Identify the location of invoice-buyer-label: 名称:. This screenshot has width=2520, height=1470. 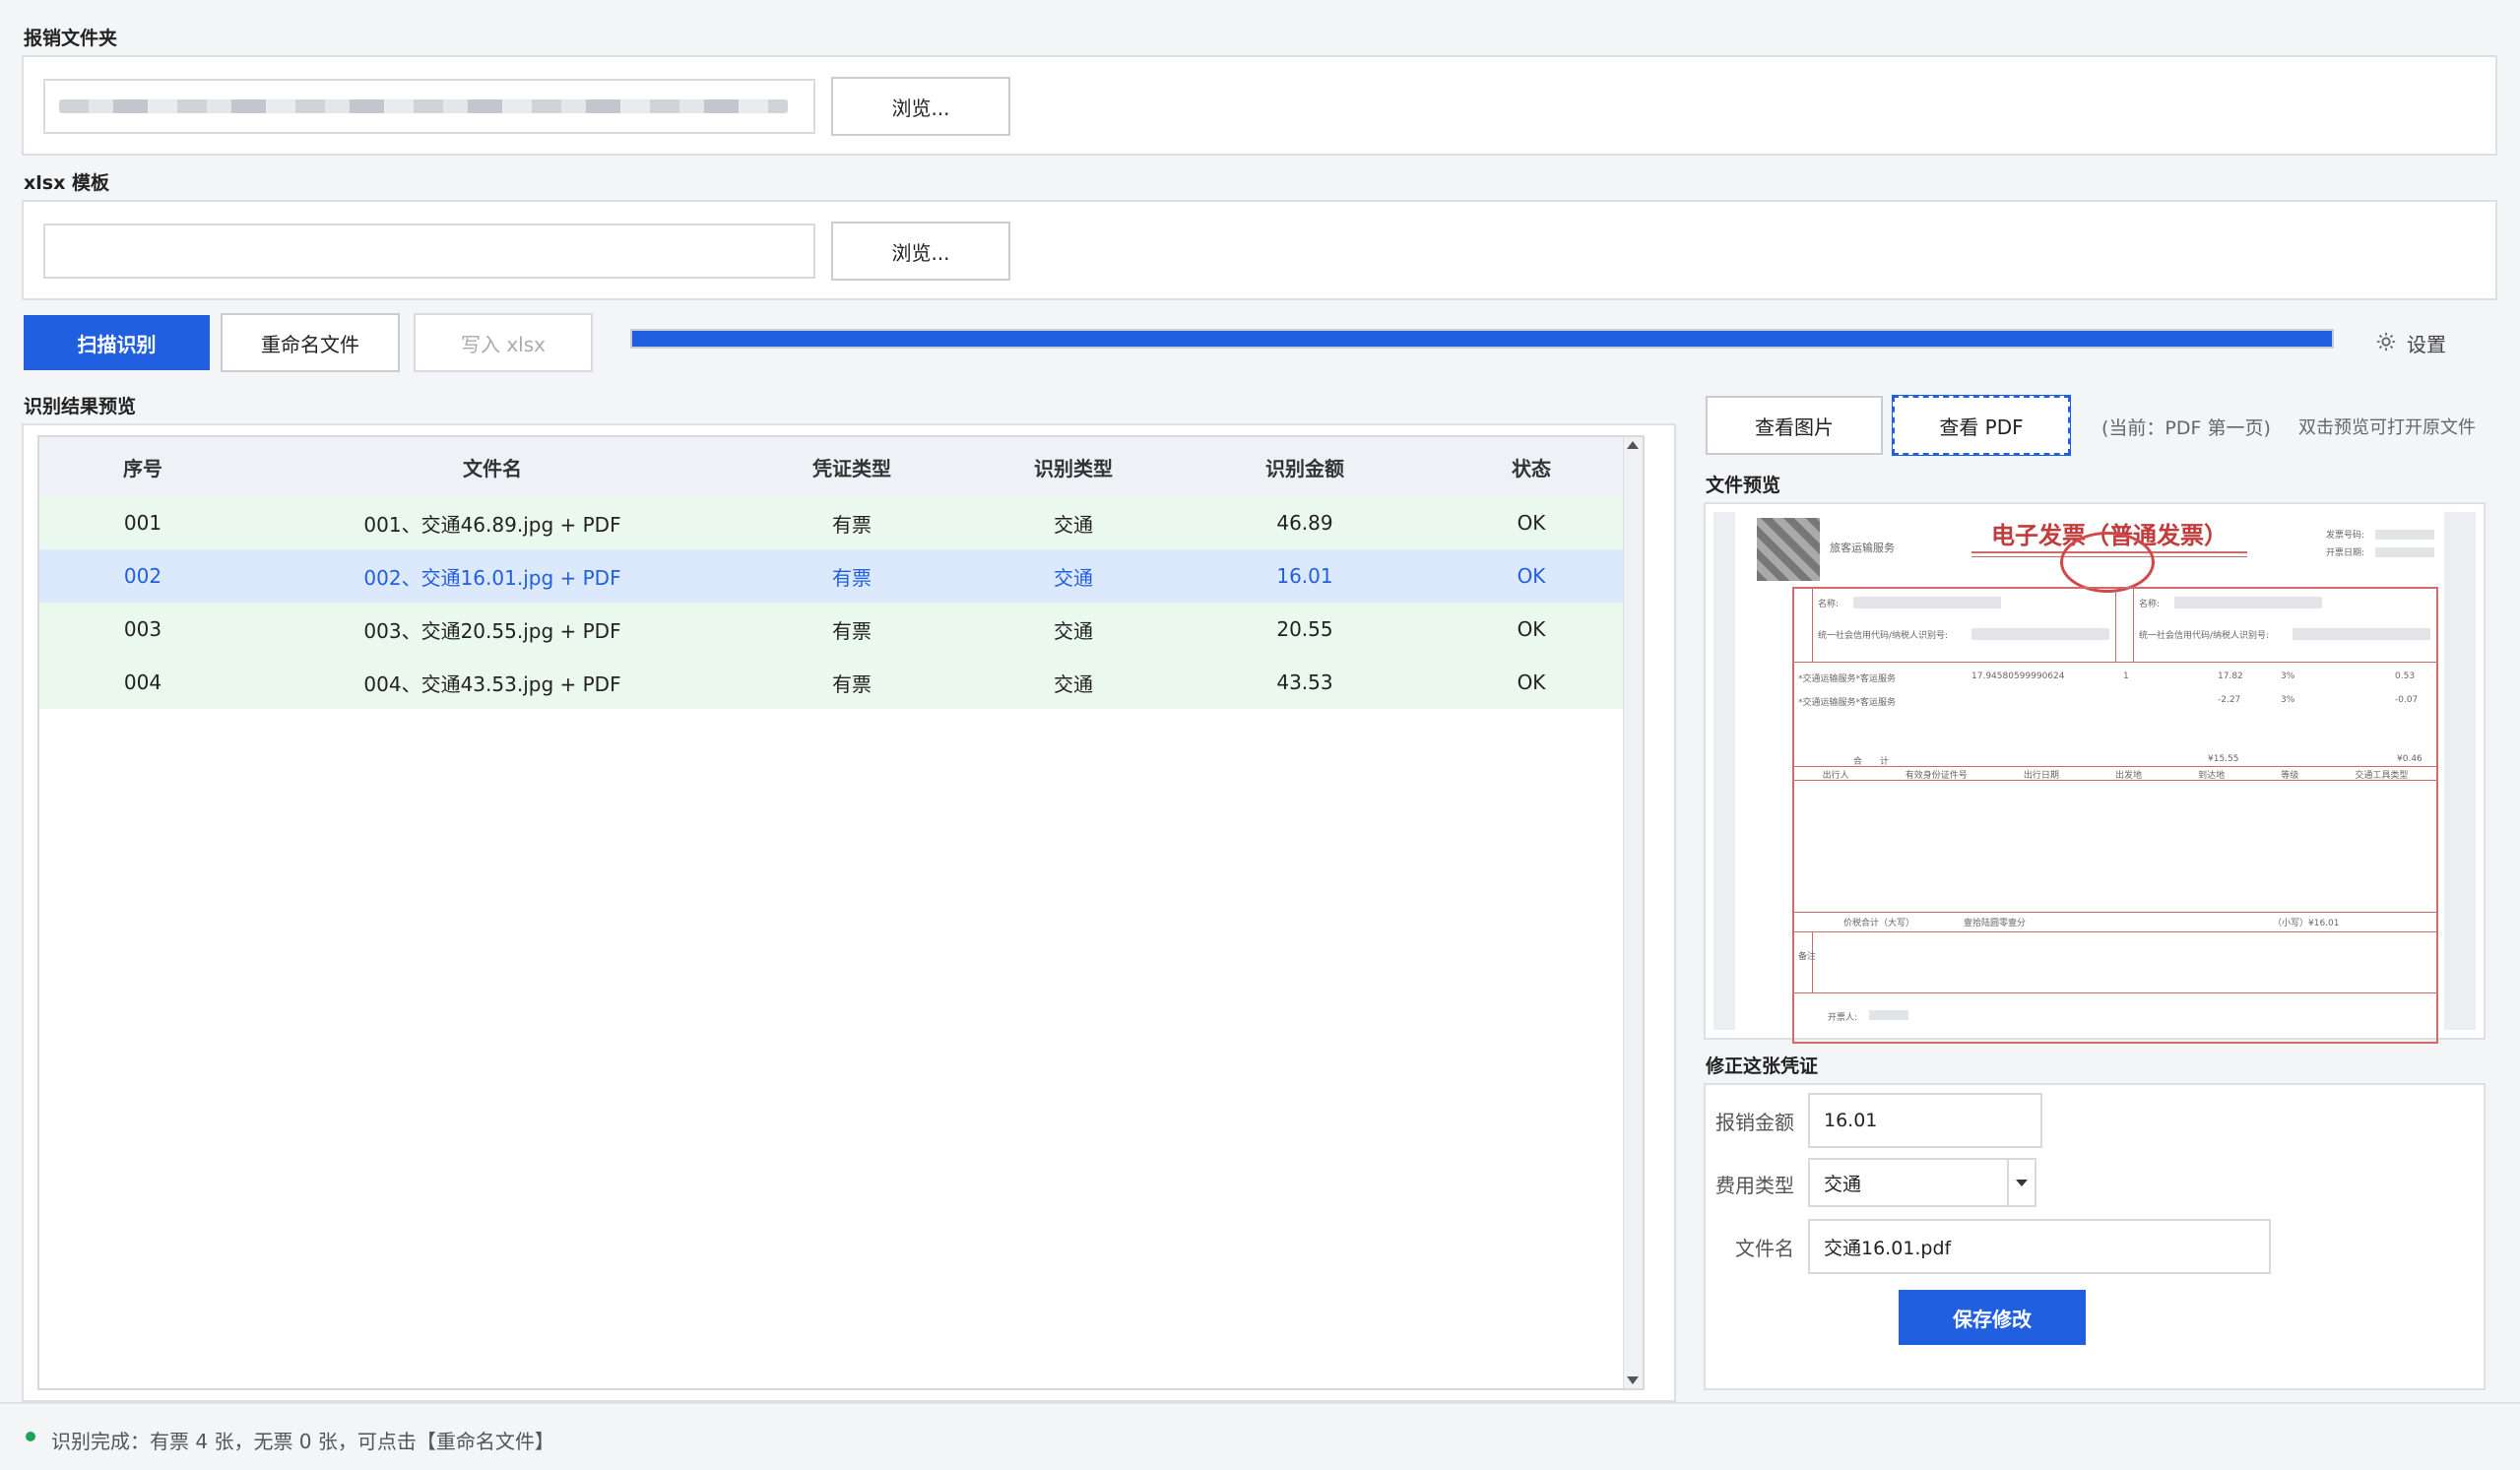
(1829, 604).